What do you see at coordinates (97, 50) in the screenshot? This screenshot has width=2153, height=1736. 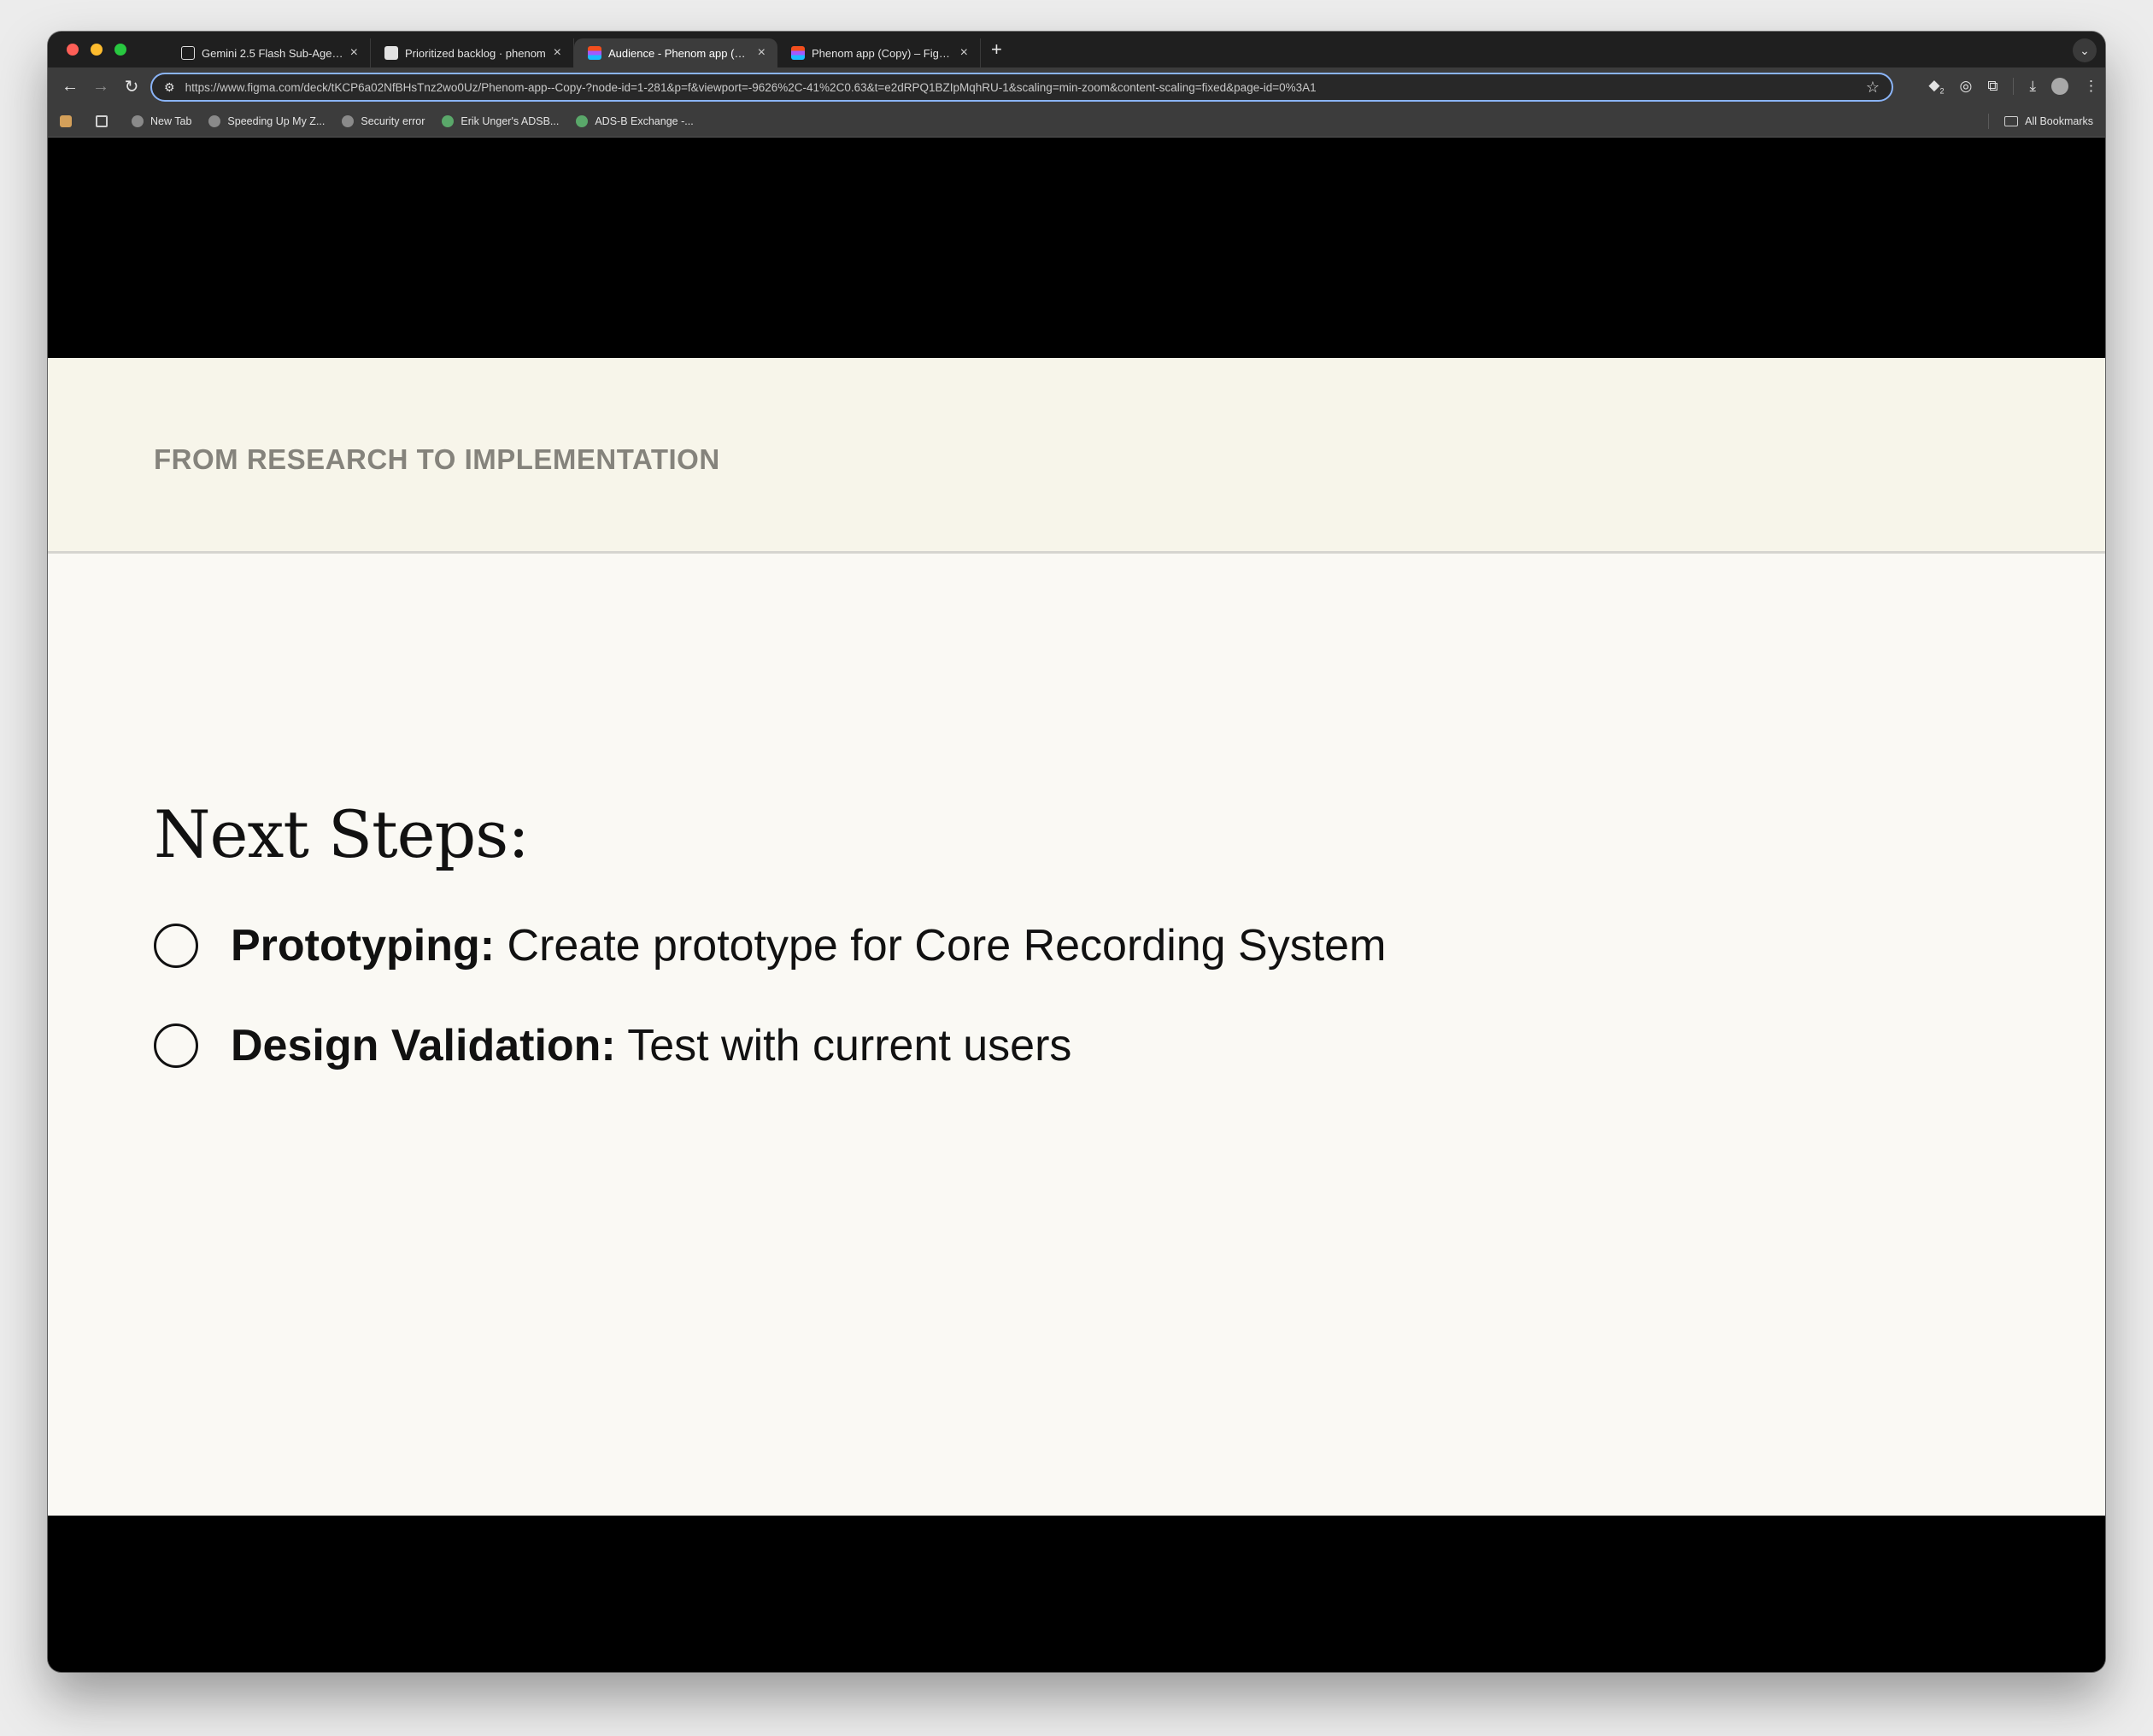 I see `minimize-window-icon` at bounding box center [97, 50].